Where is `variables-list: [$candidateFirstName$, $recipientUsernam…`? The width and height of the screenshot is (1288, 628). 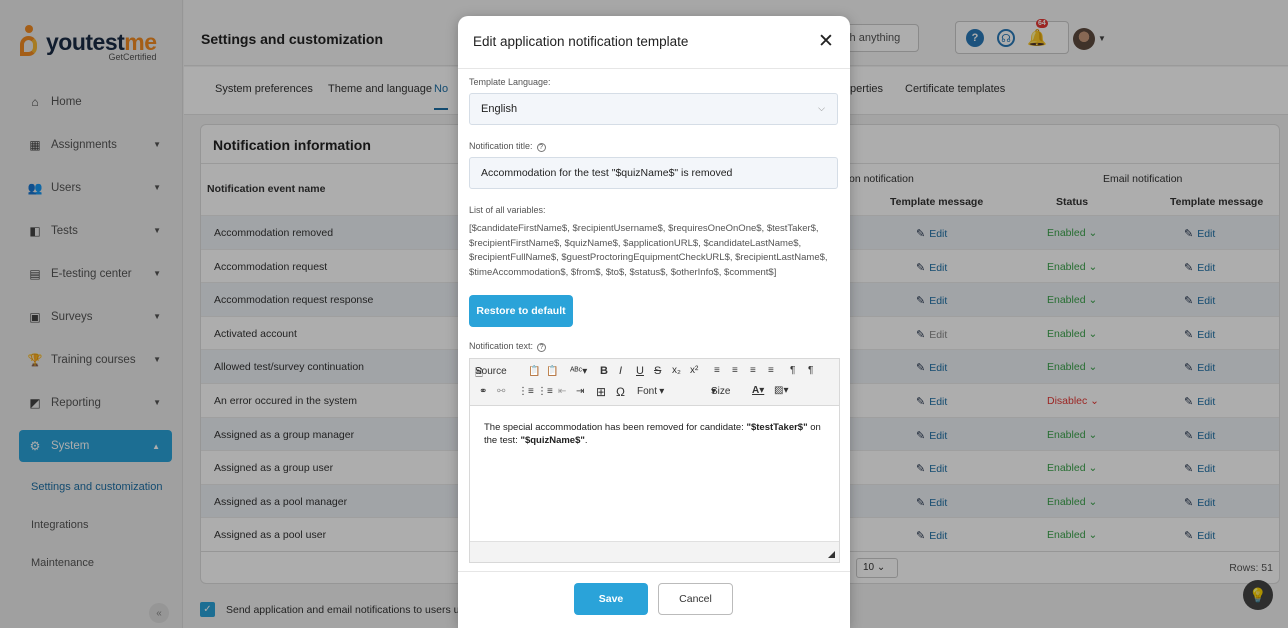 variables-list: [$candidateFirstName$, $recipientUsernam… is located at coordinates (648, 250).